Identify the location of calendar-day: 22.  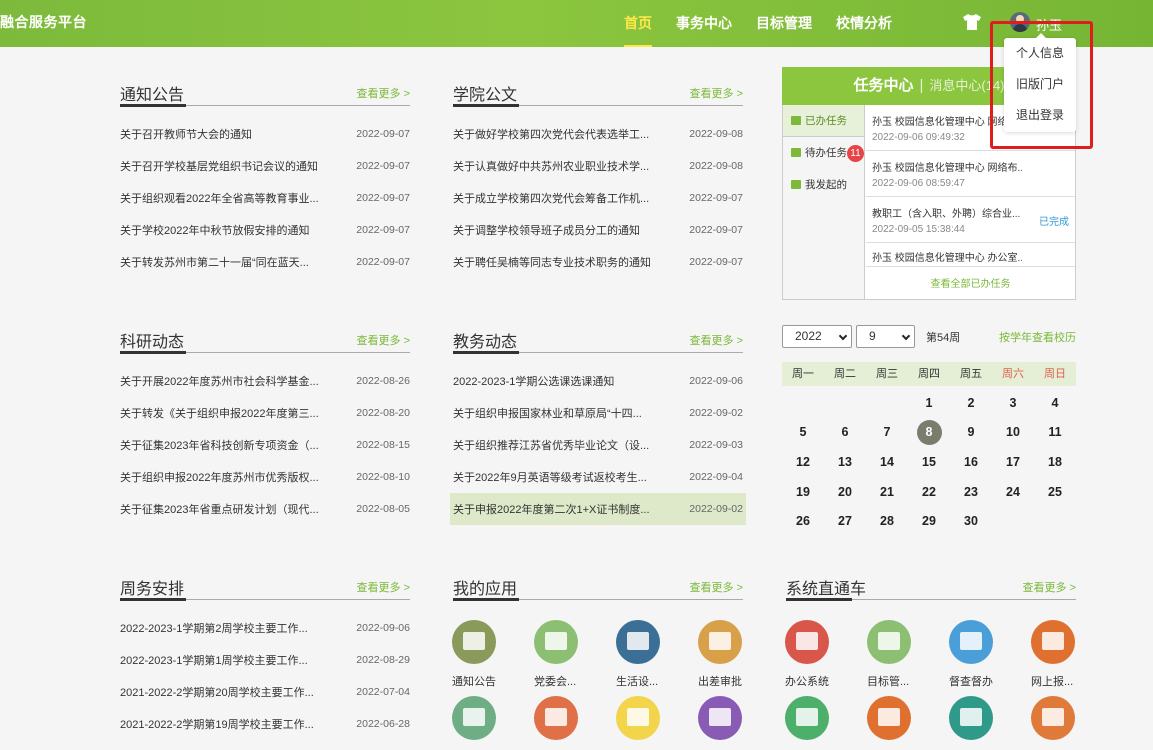
(929, 492).